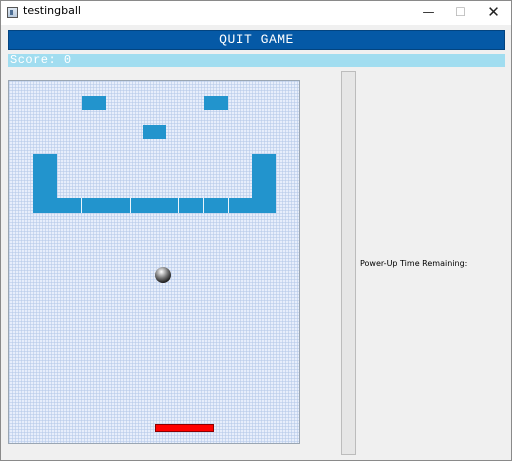 Image resolution: width=512 pixels, height=461 pixels. What do you see at coordinates (256, 40) in the screenshot?
I see `quit-game-button: QUIT GAME` at bounding box center [256, 40].